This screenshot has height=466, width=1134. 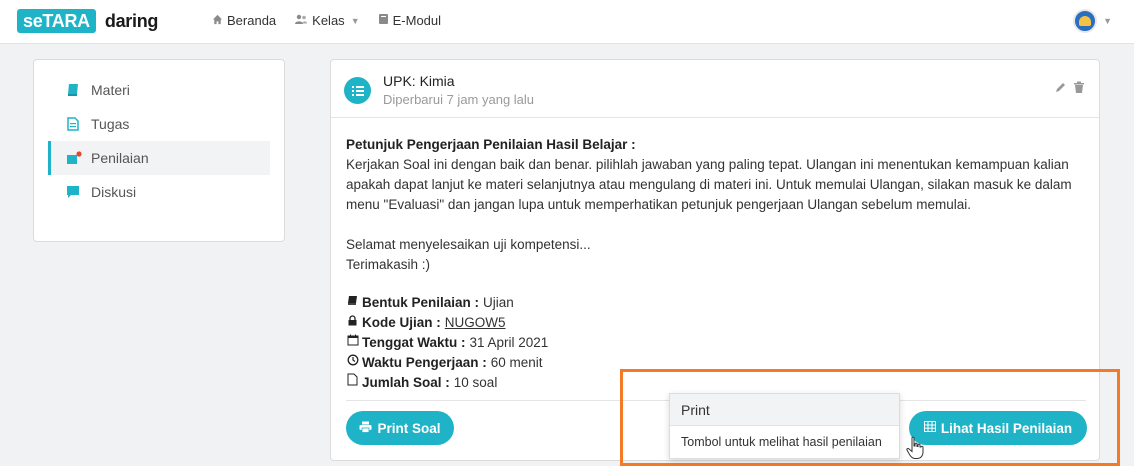 I want to click on nav-kelas-label: Kelas, so click(x=328, y=20).